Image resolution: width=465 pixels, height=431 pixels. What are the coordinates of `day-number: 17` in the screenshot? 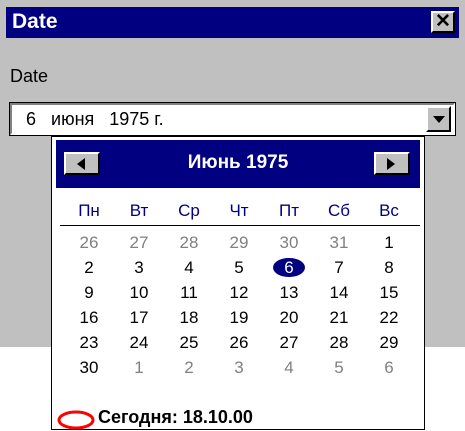 It's located at (139, 317).